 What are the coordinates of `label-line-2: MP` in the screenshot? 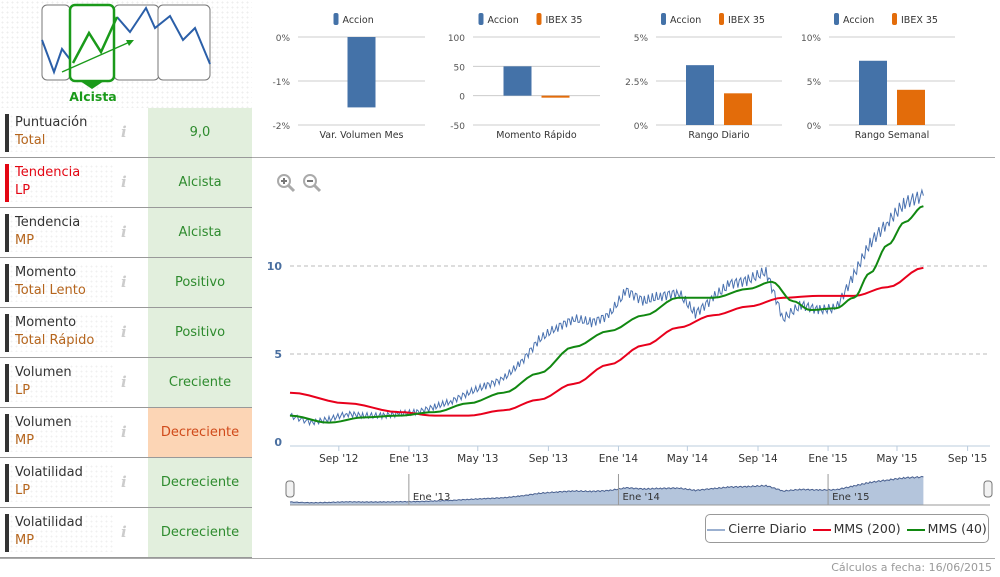 It's located at (25, 540).